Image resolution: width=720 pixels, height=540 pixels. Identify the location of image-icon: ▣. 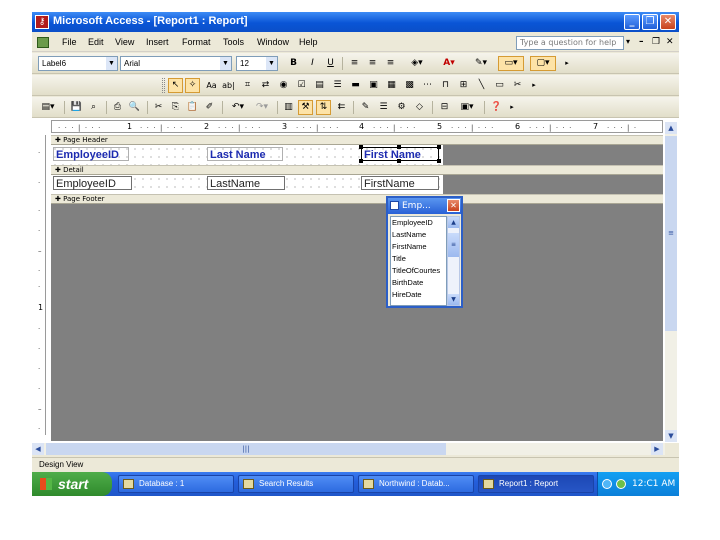
(373, 85).